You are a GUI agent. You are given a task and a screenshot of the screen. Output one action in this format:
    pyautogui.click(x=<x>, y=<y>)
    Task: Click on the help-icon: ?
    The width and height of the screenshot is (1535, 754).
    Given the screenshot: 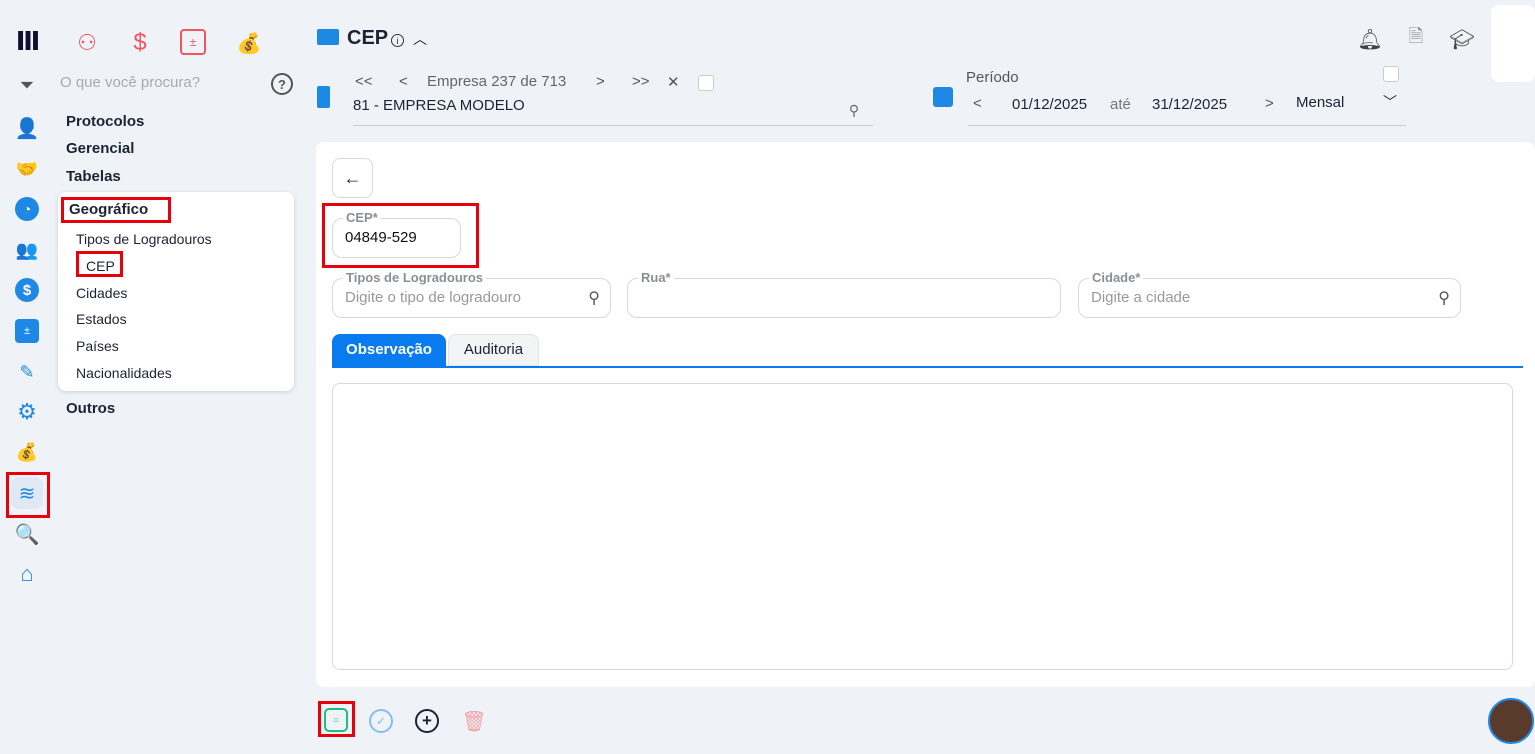 What is the action you would take?
    pyautogui.click(x=282, y=84)
    